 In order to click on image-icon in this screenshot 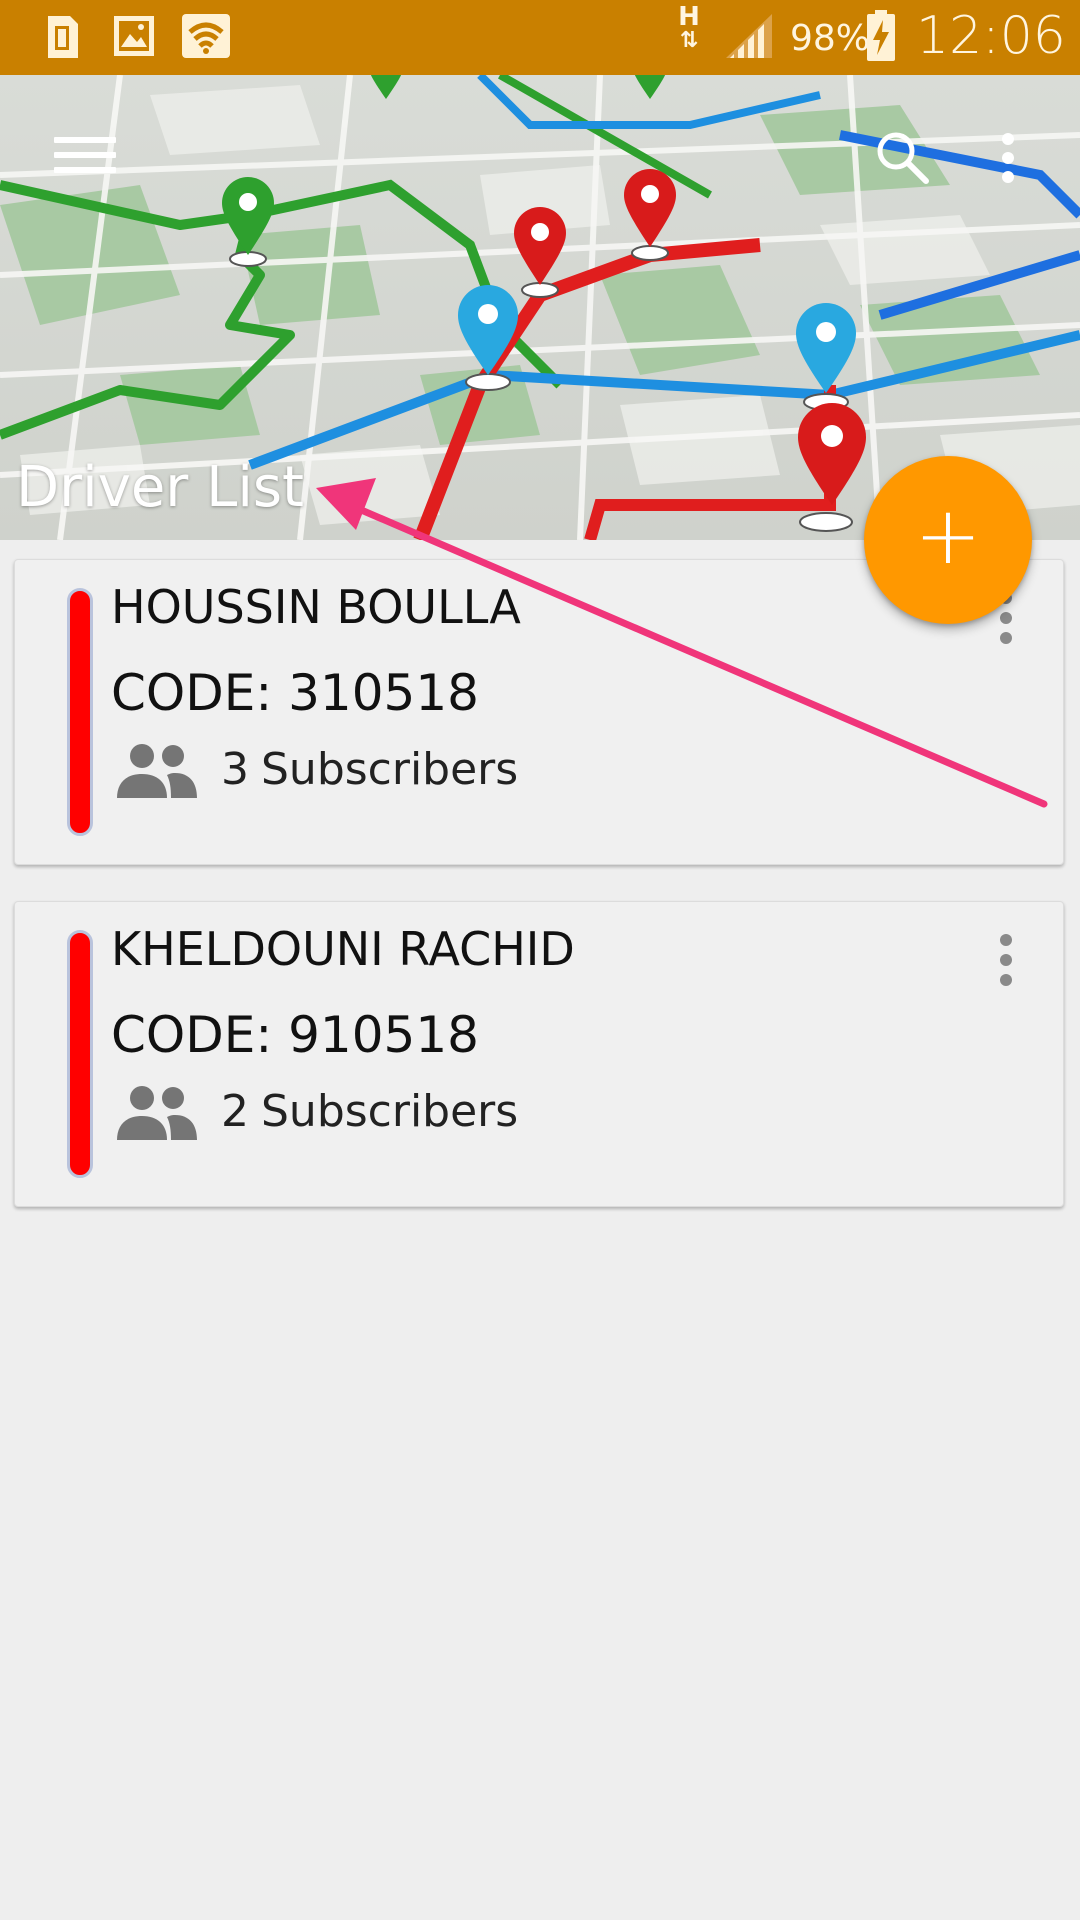, I will do `click(134, 36)`.